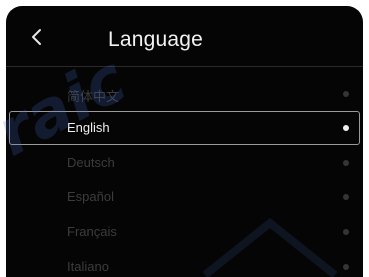 The width and height of the screenshot is (369, 277). Describe the element at coordinates (184, 163) in the screenshot. I see `language-item-de: Deutsch` at that location.